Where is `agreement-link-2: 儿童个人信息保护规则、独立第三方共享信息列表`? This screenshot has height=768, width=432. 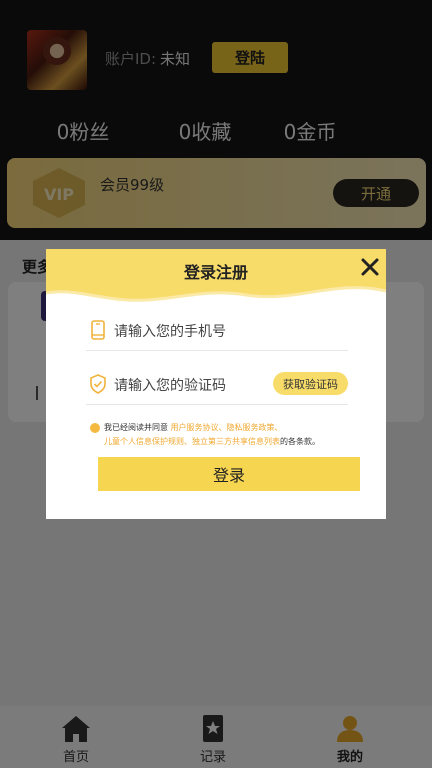 agreement-link-2: 儿童个人信息保护规则、独立第三方共享信息列表 is located at coordinates (192, 441).